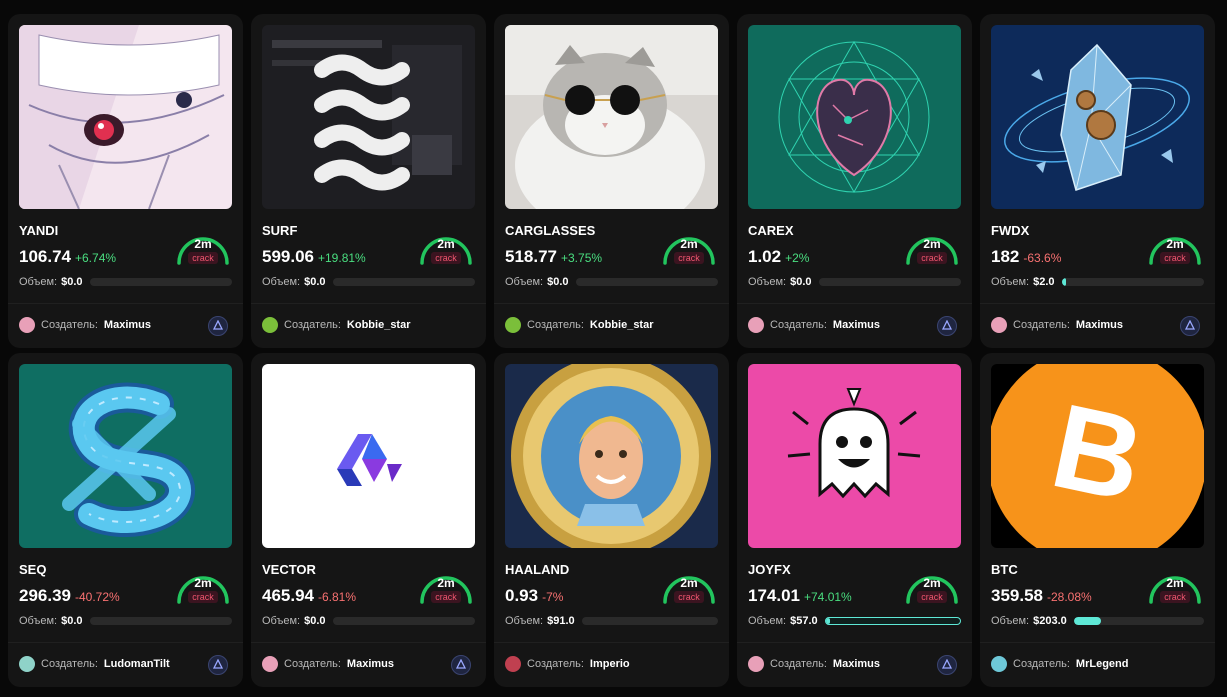 This screenshot has height=697, width=1227. What do you see at coordinates (567, 664) in the screenshot?
I see `creator-row: Создатель: Imperio` at bounding box center [567, 664].